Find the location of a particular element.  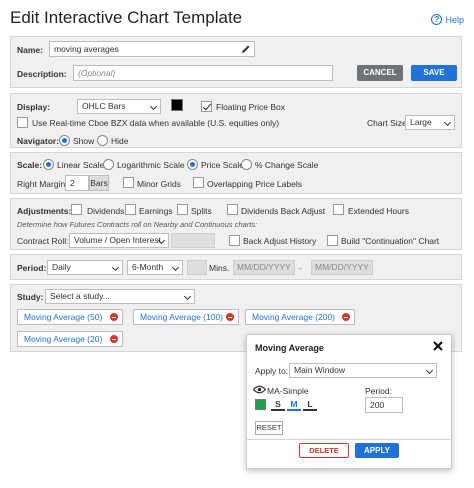

chart-type-value: OHLC Bars is located at coordinates (104, 106).